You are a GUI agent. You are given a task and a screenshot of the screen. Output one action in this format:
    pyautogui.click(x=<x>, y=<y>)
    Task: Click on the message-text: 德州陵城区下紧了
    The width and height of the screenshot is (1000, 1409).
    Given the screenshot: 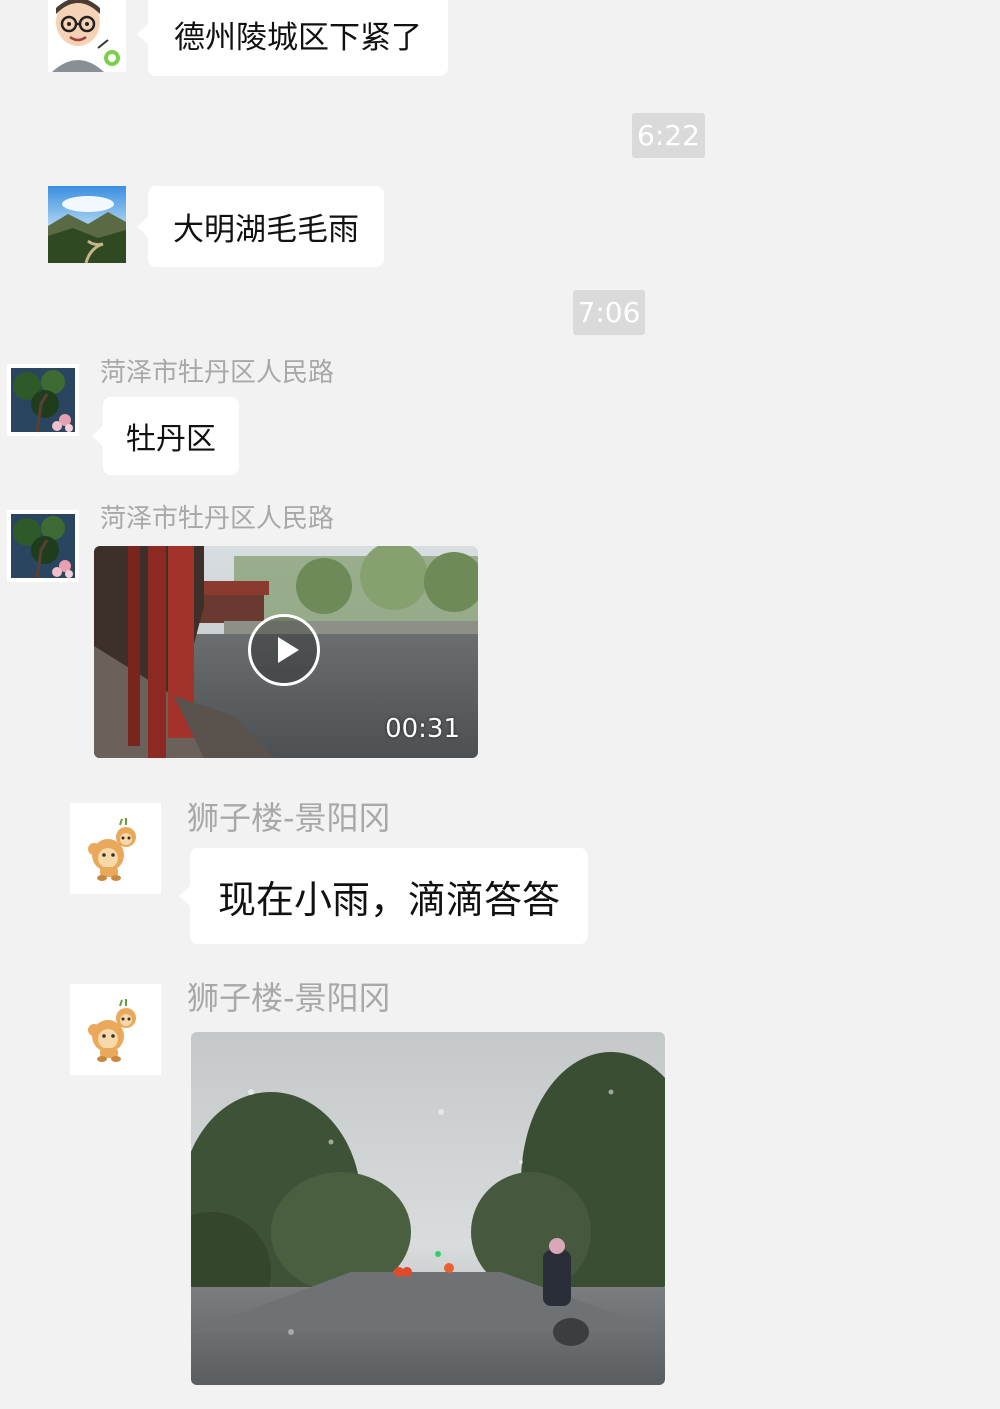 What is the action you would take?
    pyautogui.click(x=298, y=37)
    